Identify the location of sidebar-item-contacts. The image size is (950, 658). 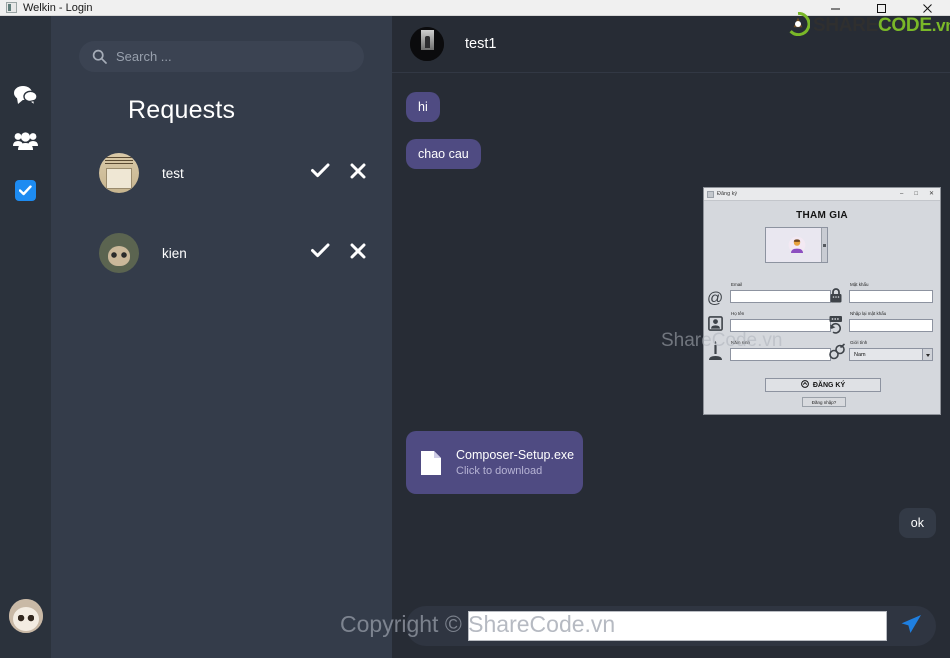
(25, 141).